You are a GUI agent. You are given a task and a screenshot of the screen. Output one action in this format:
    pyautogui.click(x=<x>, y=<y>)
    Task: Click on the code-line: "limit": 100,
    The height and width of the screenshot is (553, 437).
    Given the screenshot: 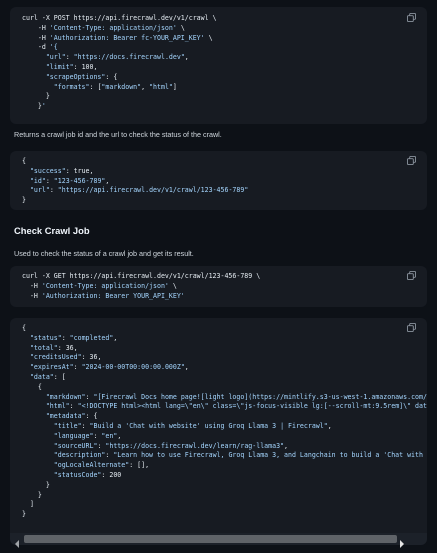 What is the action you would take?
    pyautogui.click(x=71, y=66)
    